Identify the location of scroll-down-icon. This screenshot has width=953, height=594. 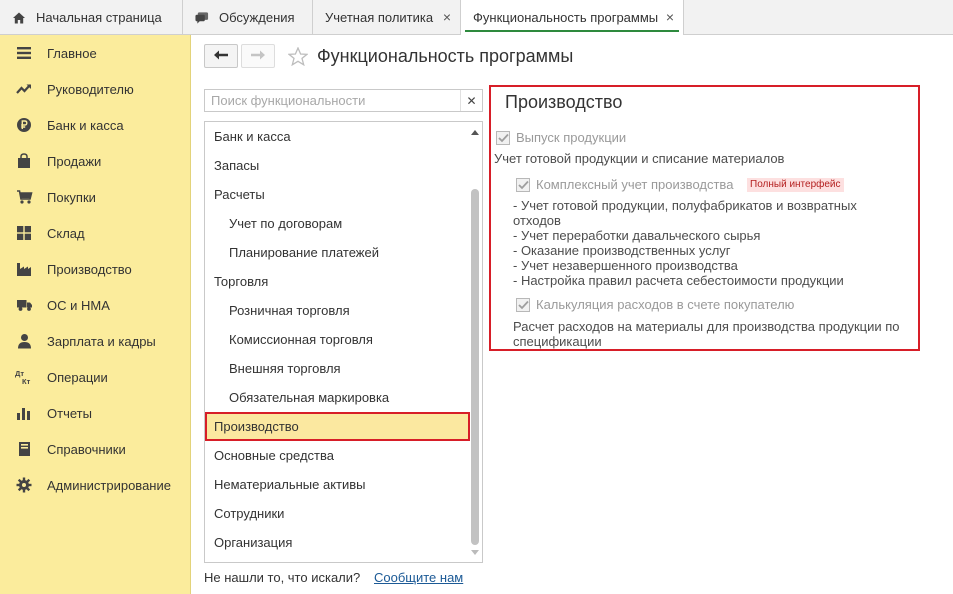
(475, 552).